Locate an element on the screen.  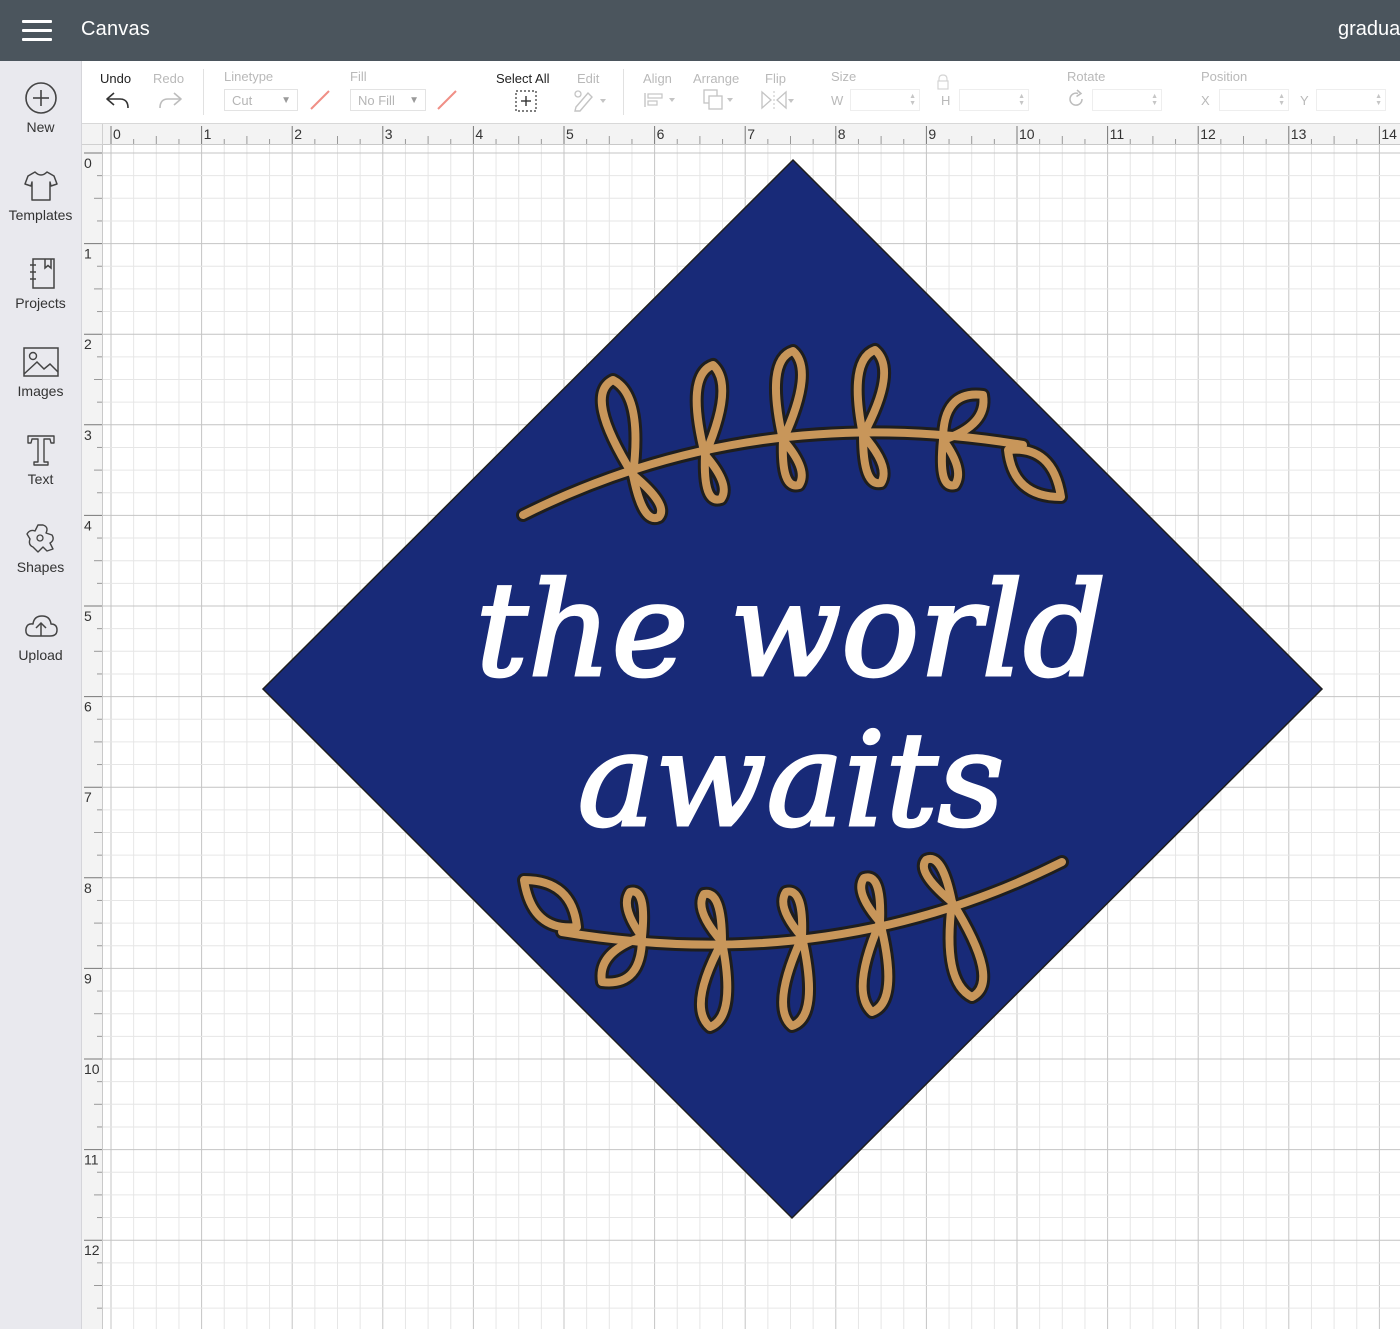
sidebar-item-new: New is located at coordinates (40, 121).